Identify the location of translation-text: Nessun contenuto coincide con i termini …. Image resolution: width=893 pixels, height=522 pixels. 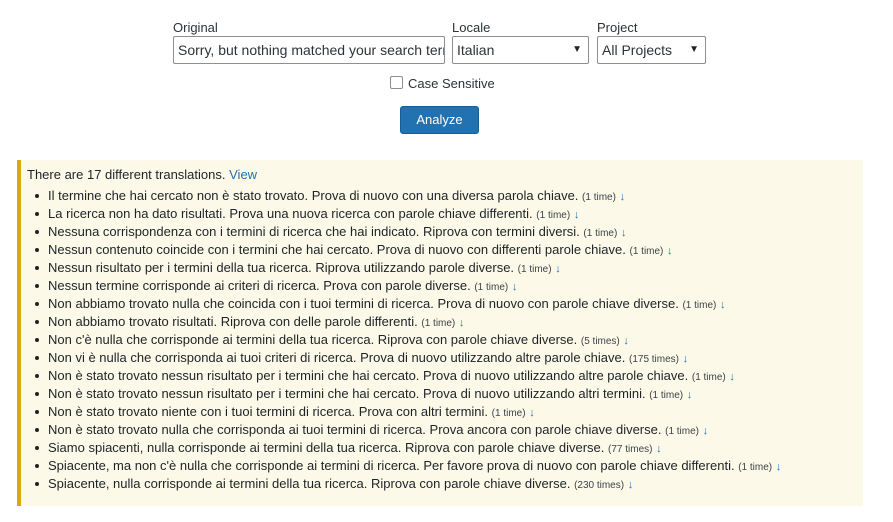
(337, 249).